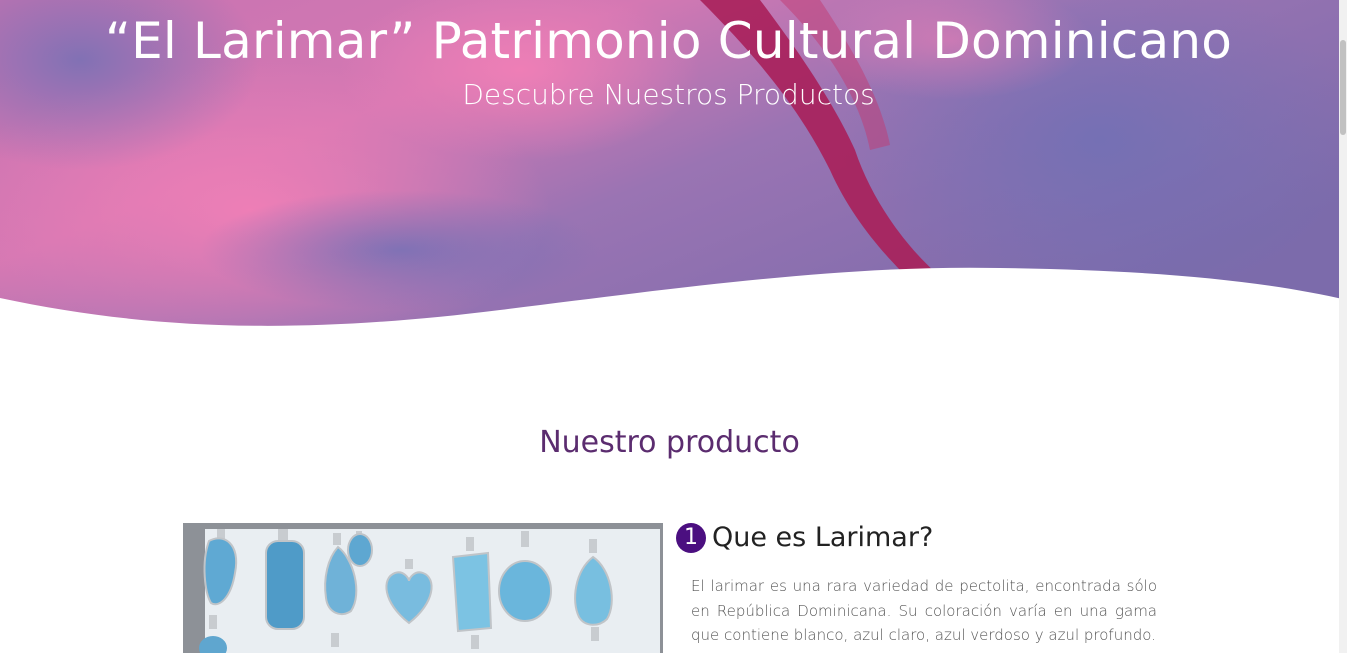  Describe the element at coordinates (823, 537) in the screenshot. I see `feature-title: Que es Larimar?` at that location.